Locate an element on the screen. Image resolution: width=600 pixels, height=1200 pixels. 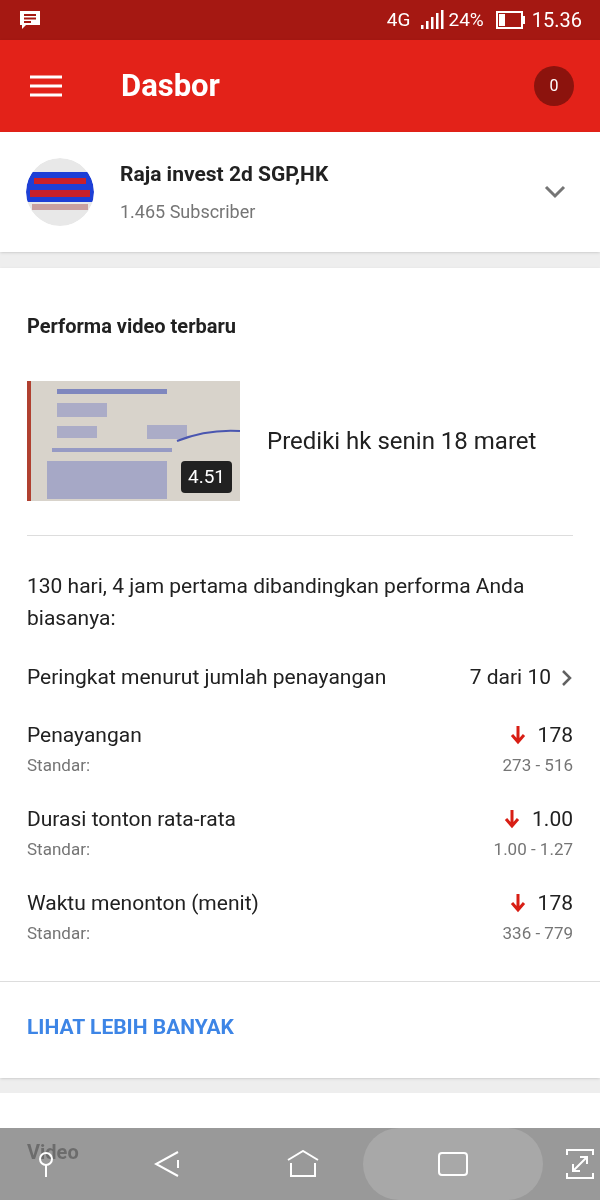
video-title: Prediki hk senin 18 maret is located at coordinates (402, 441).